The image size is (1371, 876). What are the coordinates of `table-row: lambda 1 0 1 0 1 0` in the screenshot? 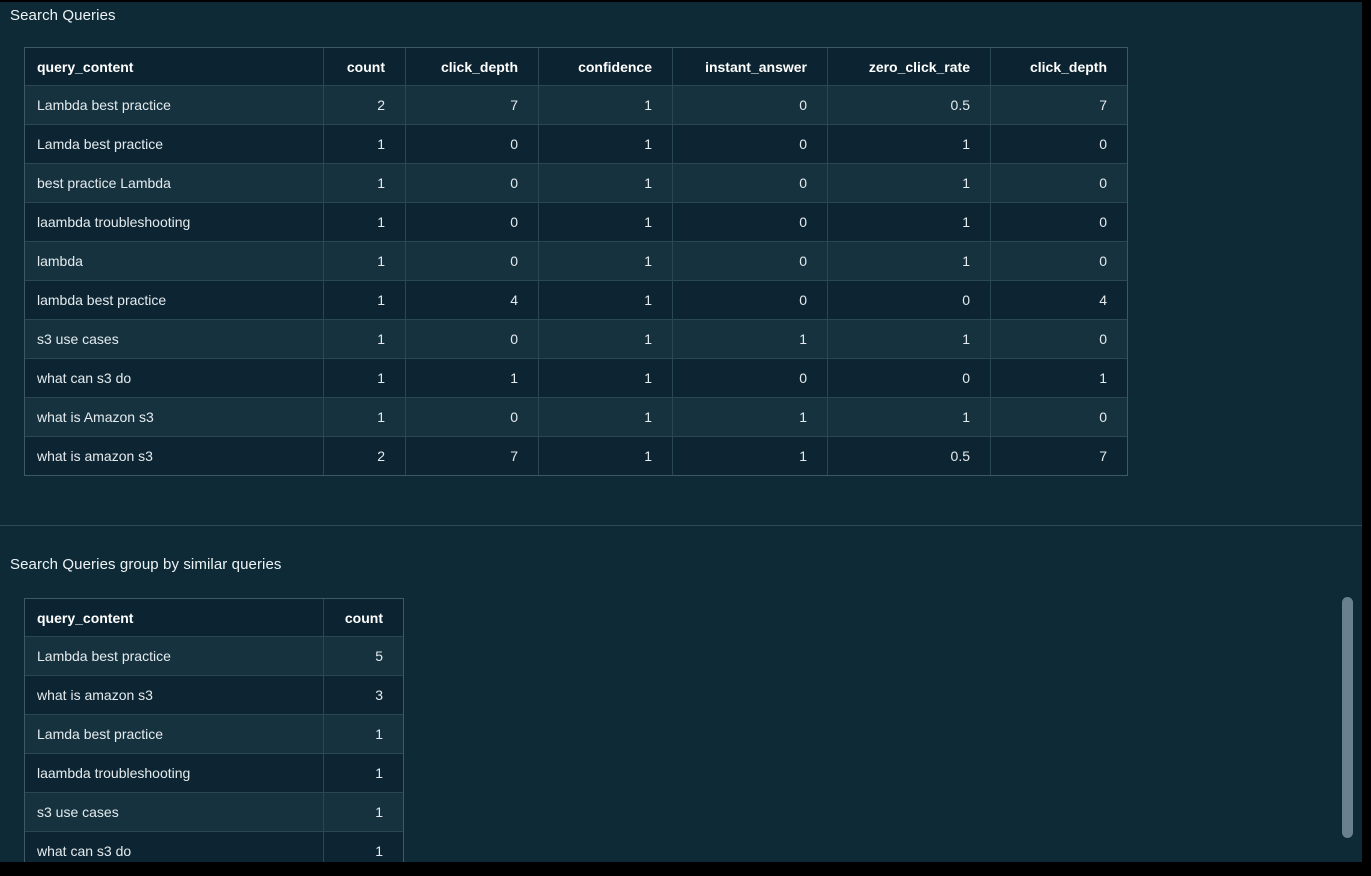 It's located at (576, 261).